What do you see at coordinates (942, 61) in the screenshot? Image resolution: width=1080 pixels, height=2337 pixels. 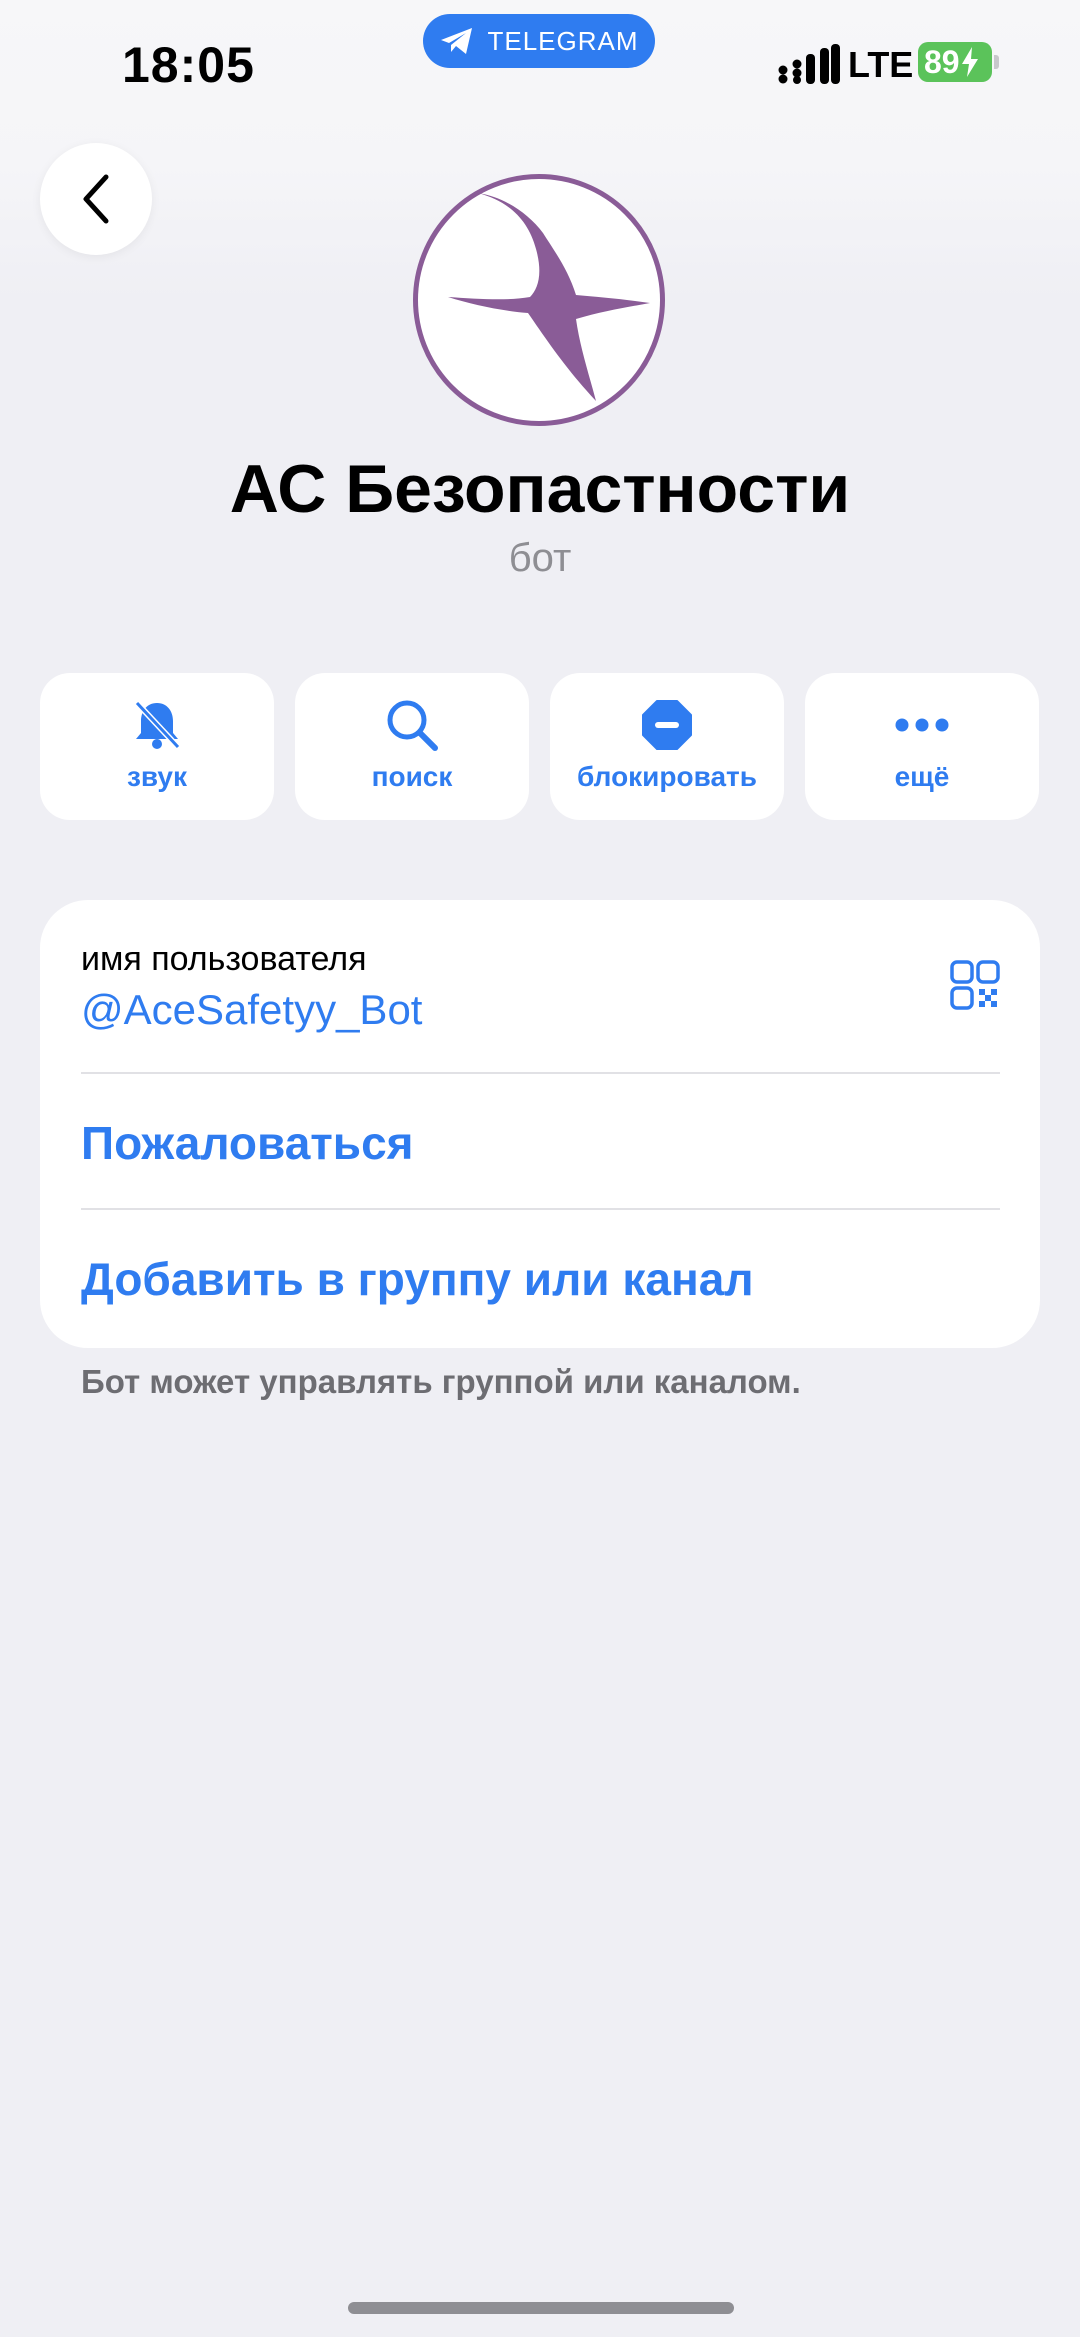 I see `battery-level: 89` at bounding box center [942, 61].